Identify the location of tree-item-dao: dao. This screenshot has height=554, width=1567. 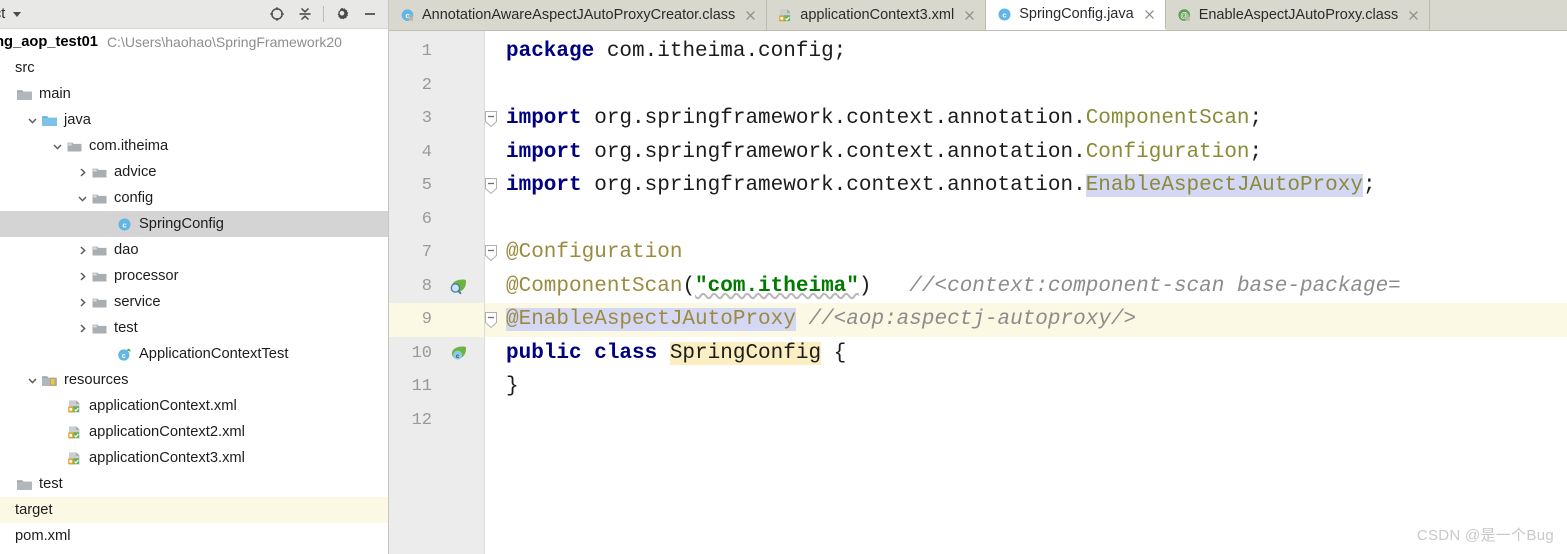
(194, 250).